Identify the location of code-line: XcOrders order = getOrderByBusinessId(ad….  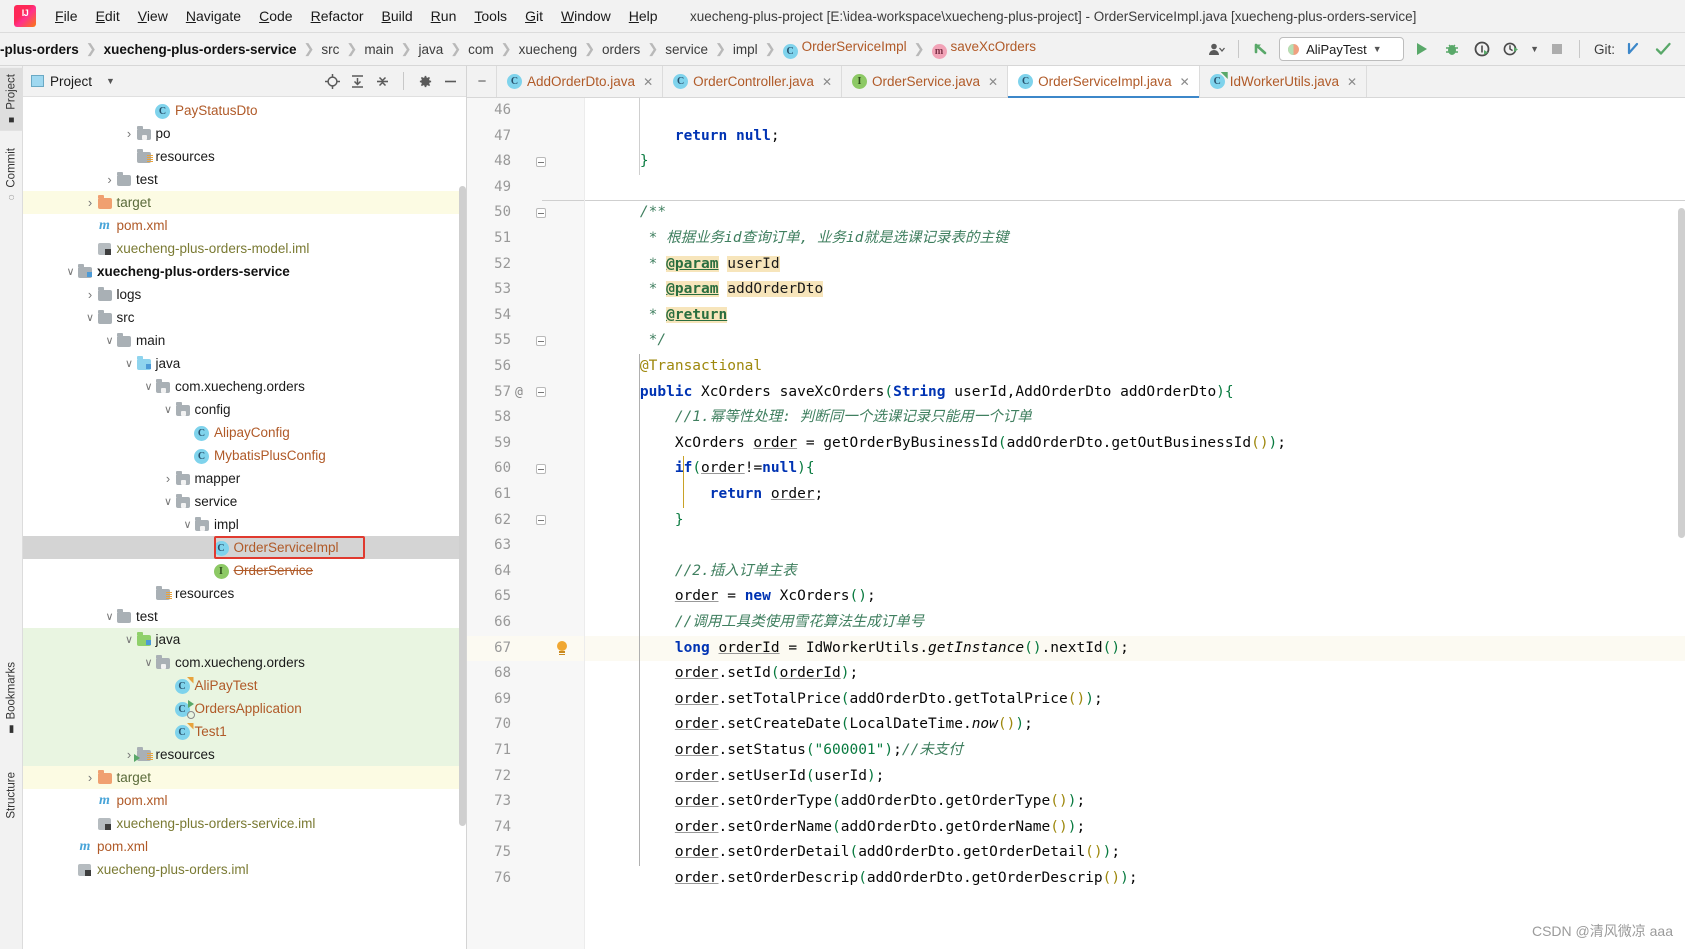
(945, 444).